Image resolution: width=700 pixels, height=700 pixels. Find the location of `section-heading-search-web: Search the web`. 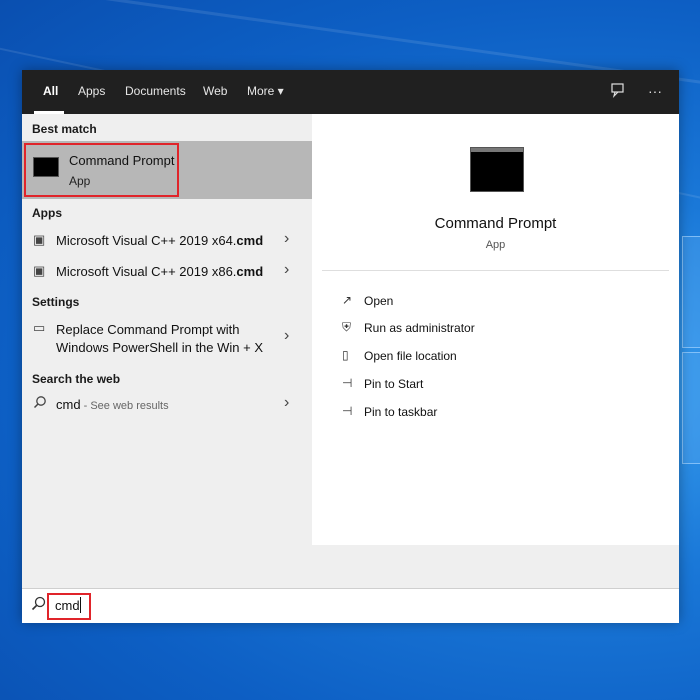

section-heading-search-web: Search the web is located at coordinates (76, 379).